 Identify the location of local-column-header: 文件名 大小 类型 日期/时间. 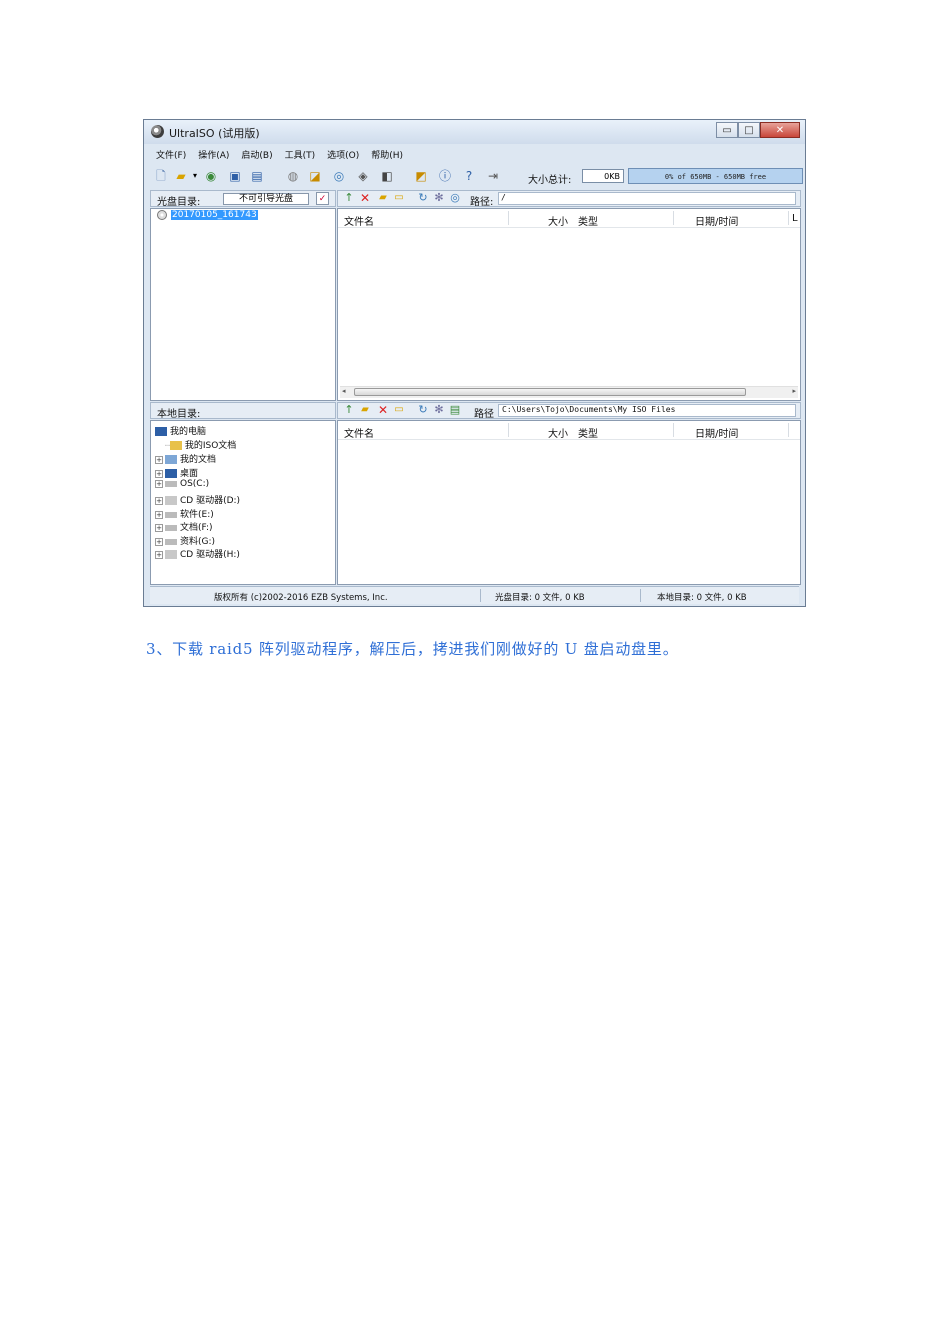
(569, 430).